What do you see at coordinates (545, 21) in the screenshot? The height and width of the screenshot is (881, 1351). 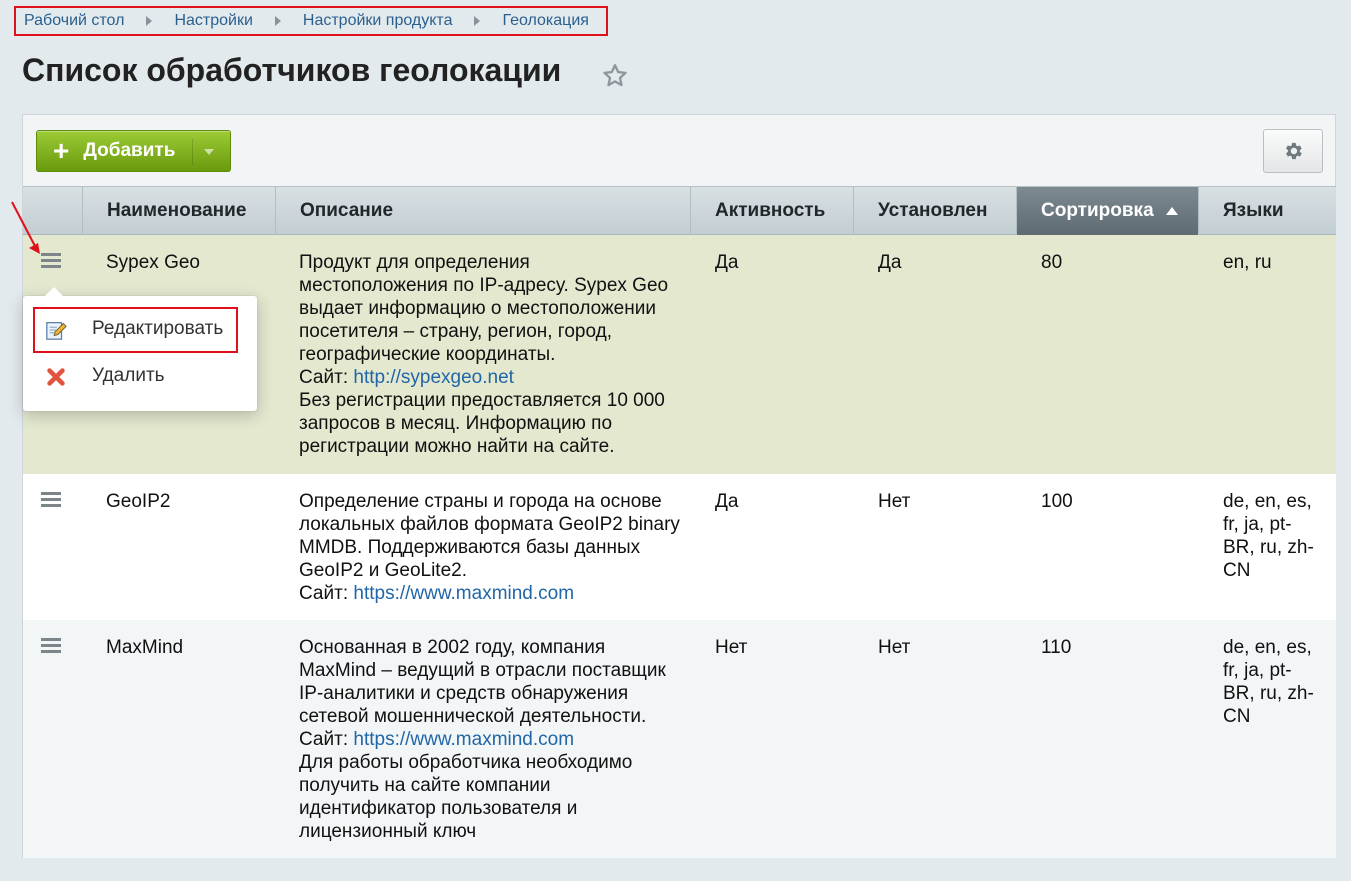 I see `breadcrumb-item-geolocation: Геолокация` at bounding box center [545, 21].